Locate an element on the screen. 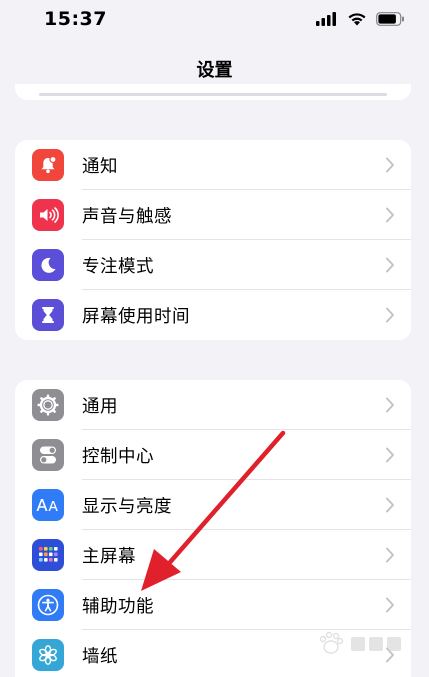  settings-row-label: 主屏幕 is located at coordinates (109, 557).